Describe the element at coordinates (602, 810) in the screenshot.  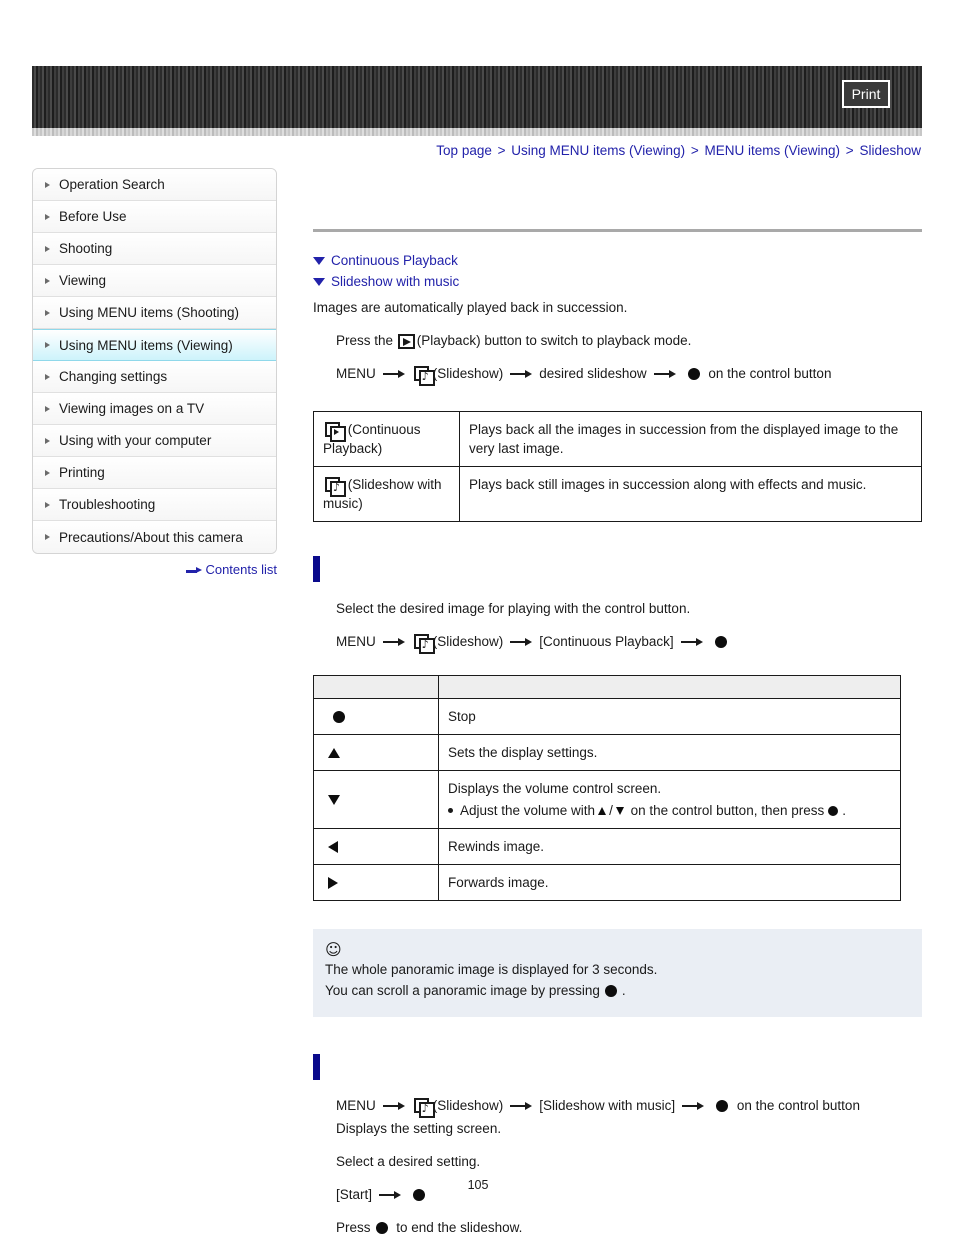
I see `triangle-up-icon` at that location.